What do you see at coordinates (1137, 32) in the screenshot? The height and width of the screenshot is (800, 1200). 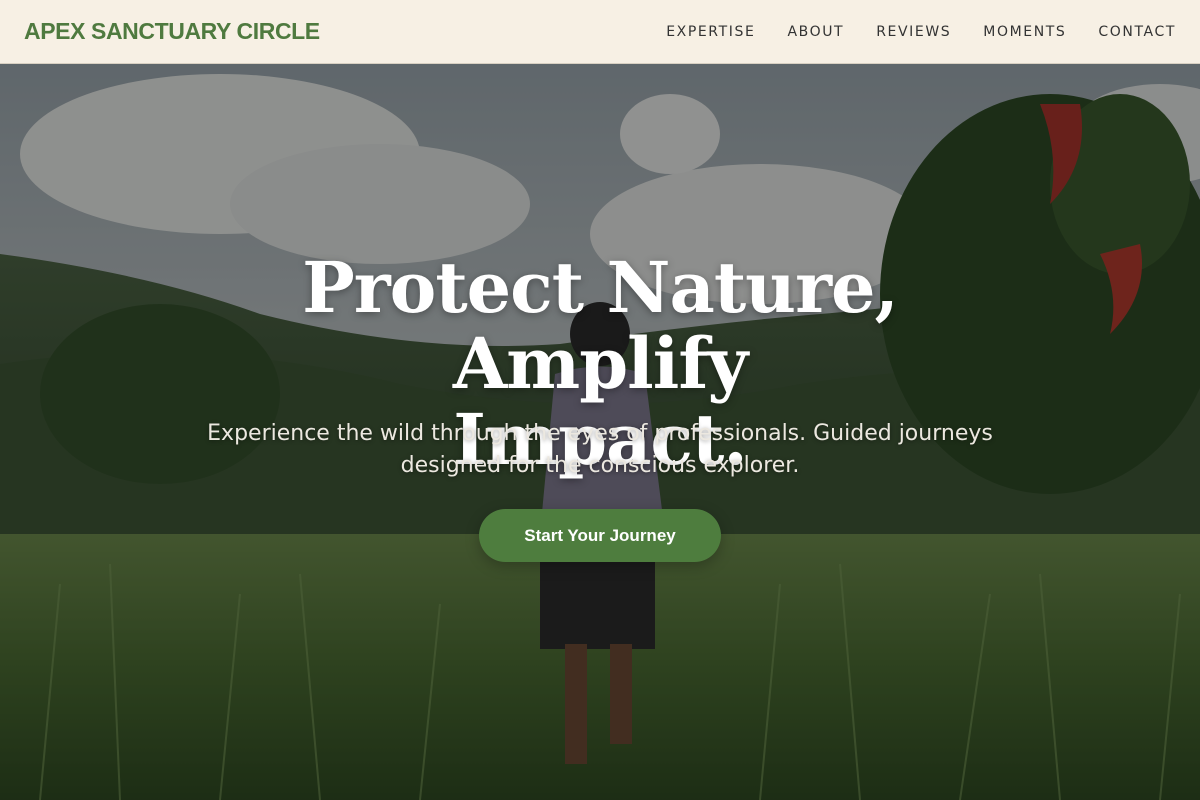 I see `nav-contact: CONTACT` at bounding box center [1137, 32].